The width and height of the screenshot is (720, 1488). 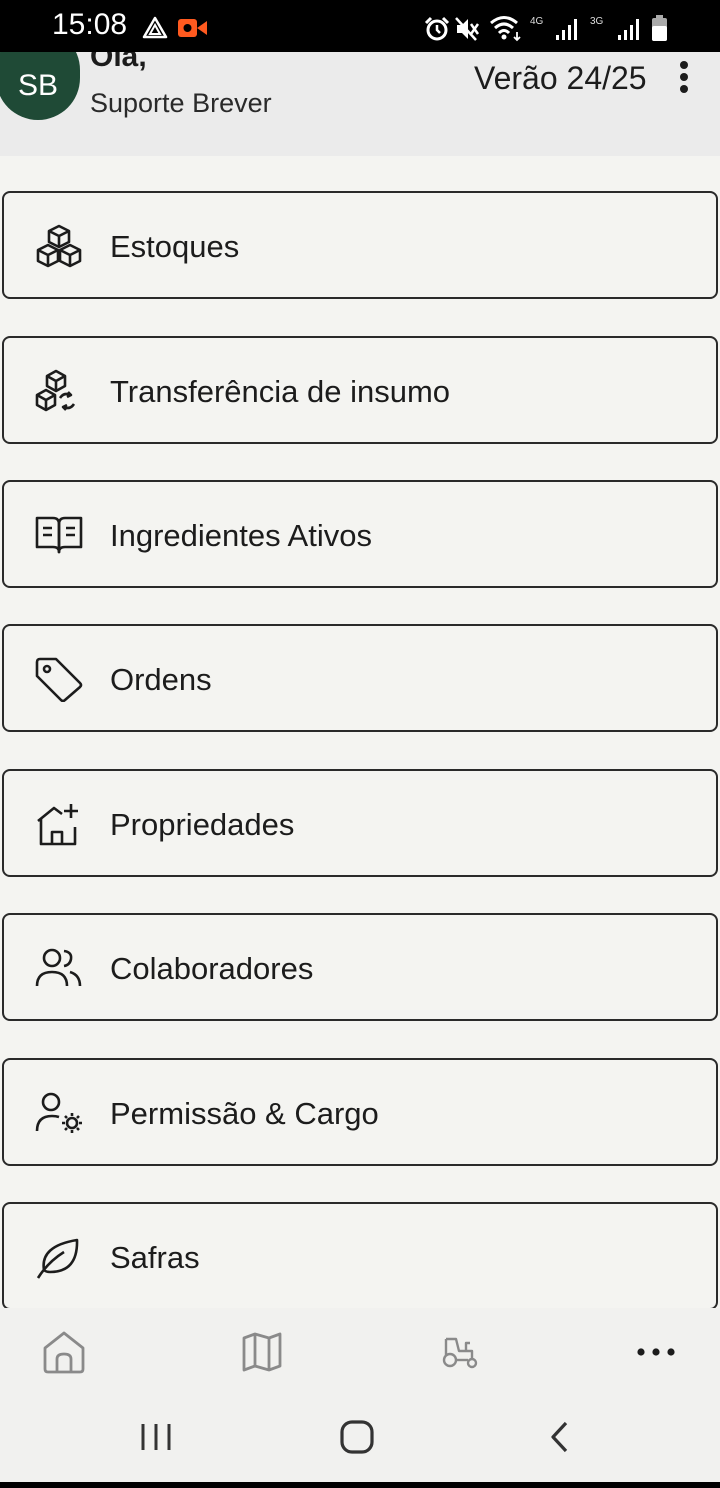 What do you see at coordinates (437, 28) in the screenshot?
I see `alarm-icon` at bounding box center [437, 28].